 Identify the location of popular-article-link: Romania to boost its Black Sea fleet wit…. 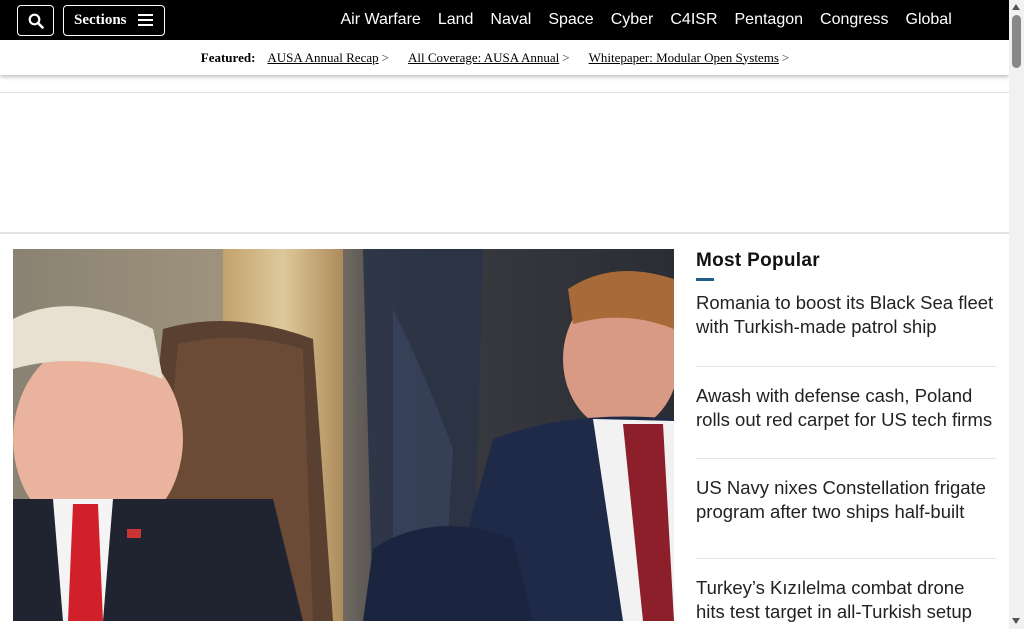
(846, 315).